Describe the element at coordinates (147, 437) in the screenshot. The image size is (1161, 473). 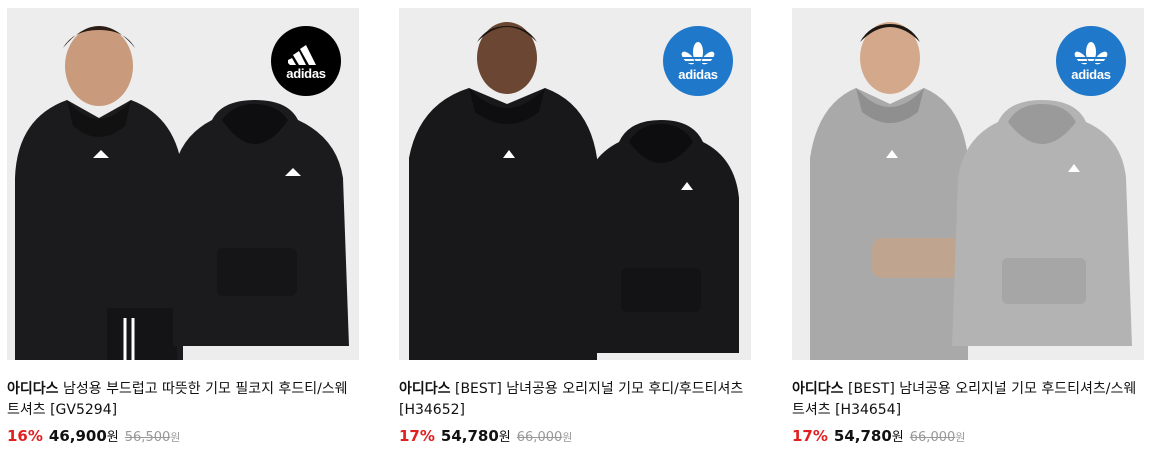
I see `original-price: 56,500` at that location.